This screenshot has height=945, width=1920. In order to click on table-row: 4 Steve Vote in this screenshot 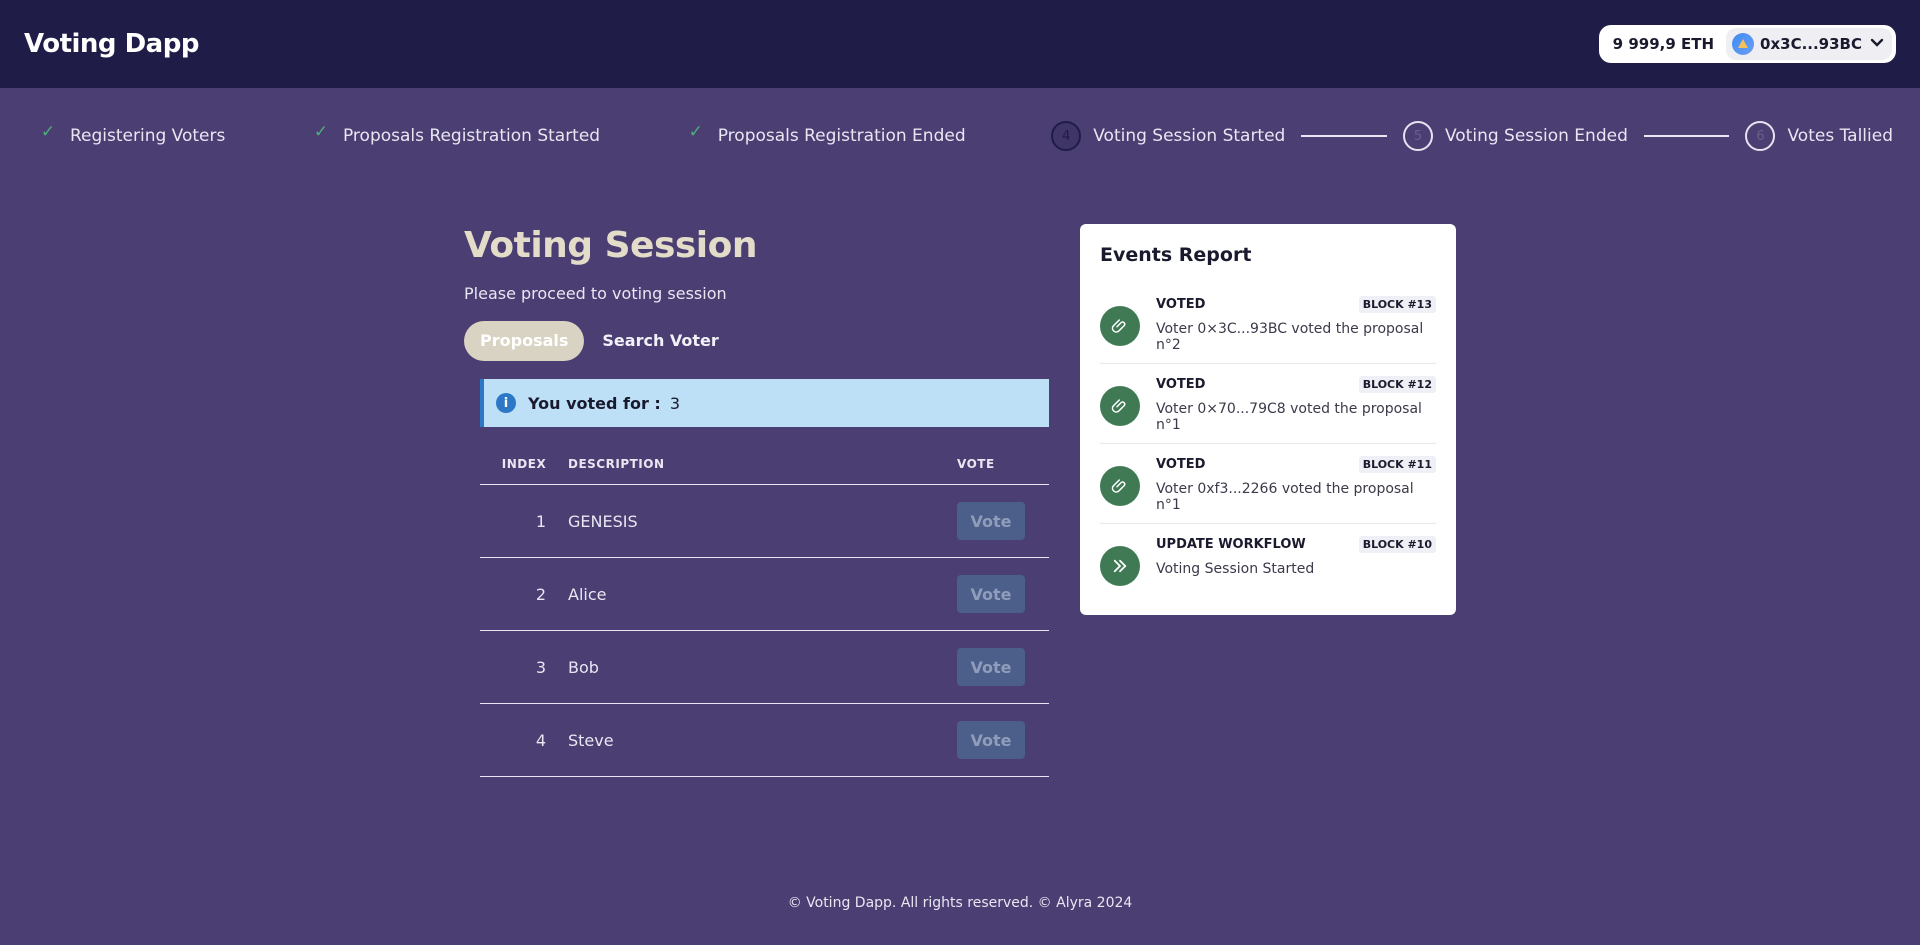, I will do `click(764, 740)`.